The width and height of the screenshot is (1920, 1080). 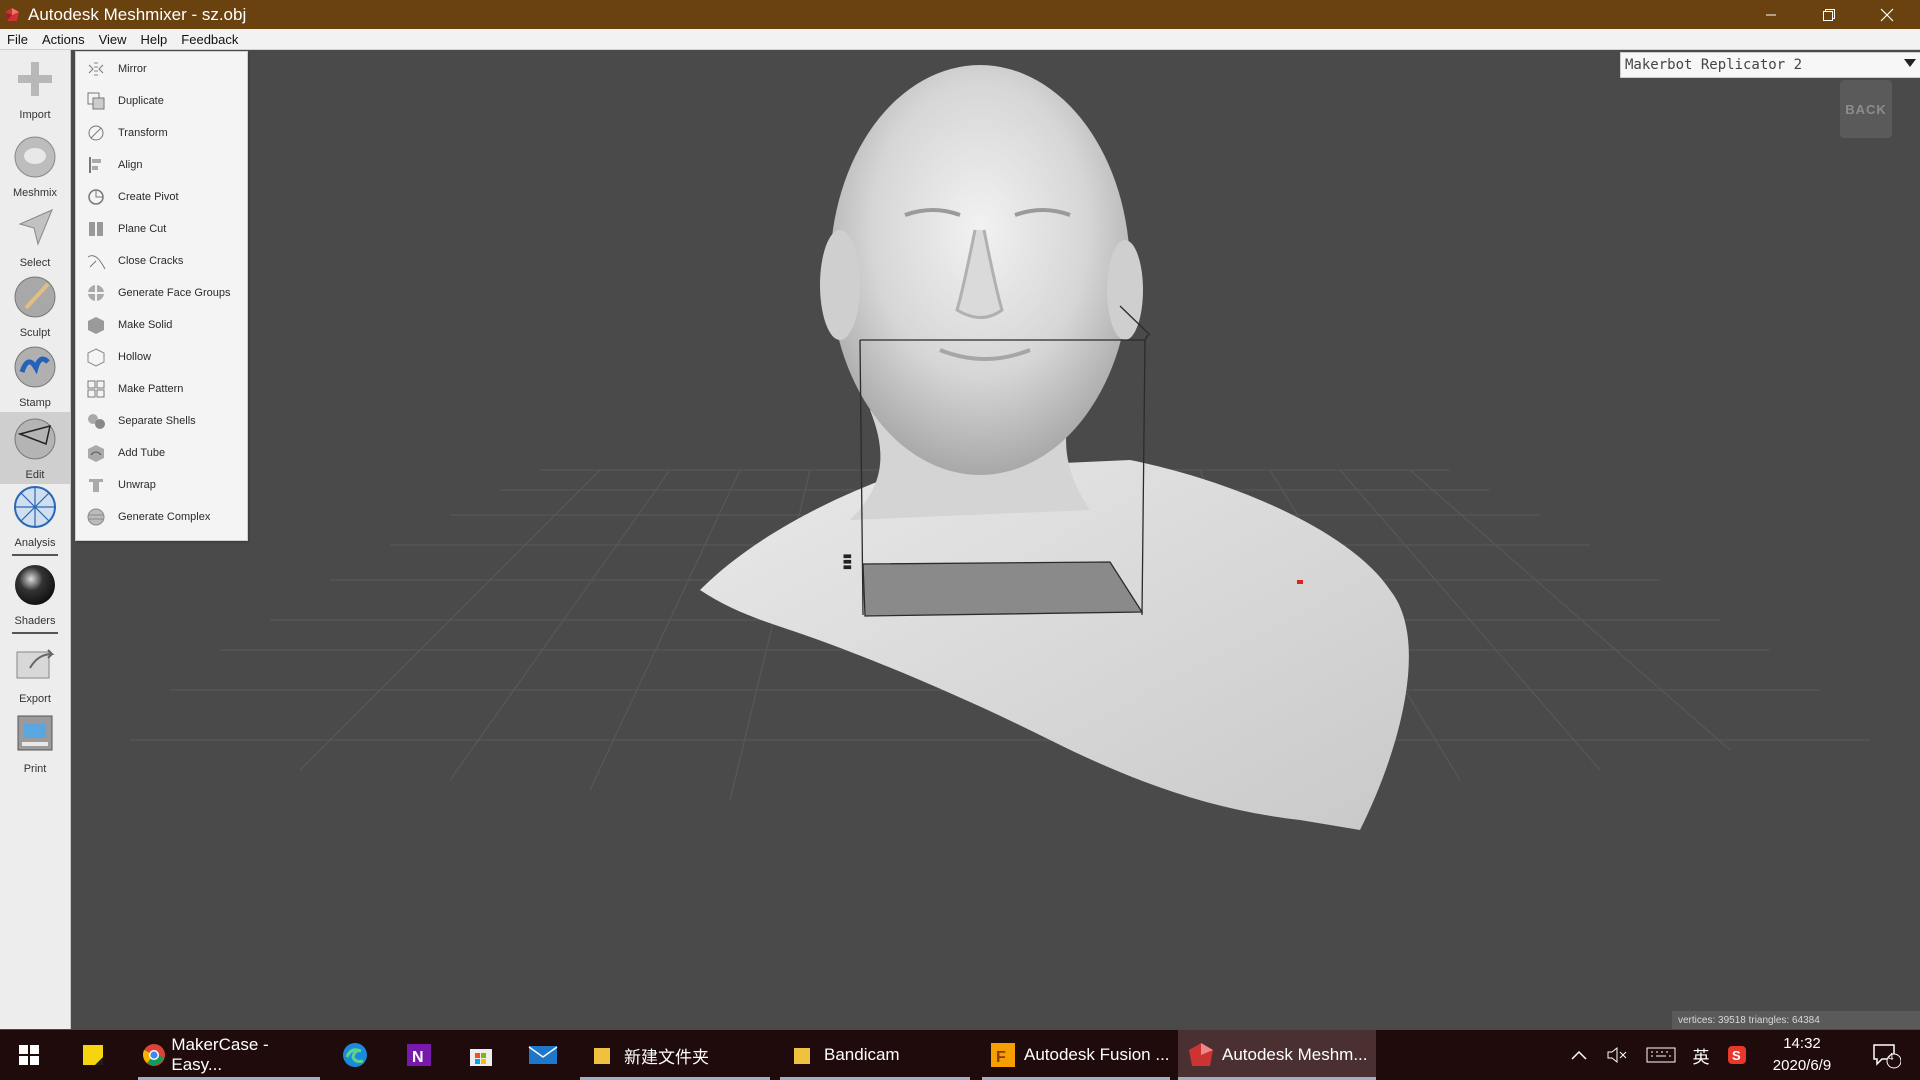 I want to click on edit-generate-complex-label: Generate Complex, so click(x=164, y=517).